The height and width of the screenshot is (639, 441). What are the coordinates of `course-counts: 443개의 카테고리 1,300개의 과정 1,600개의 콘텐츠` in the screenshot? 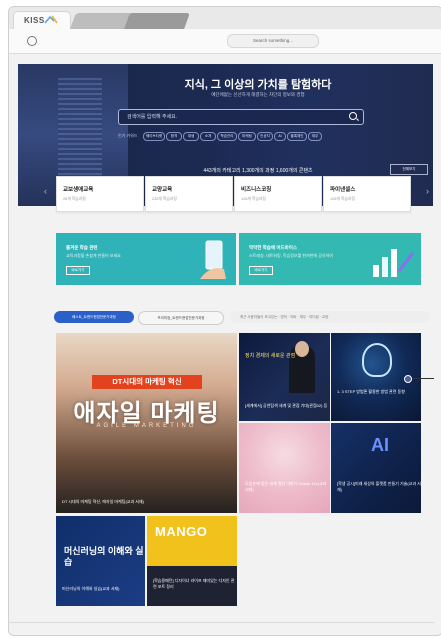 It's located at (258, 171).